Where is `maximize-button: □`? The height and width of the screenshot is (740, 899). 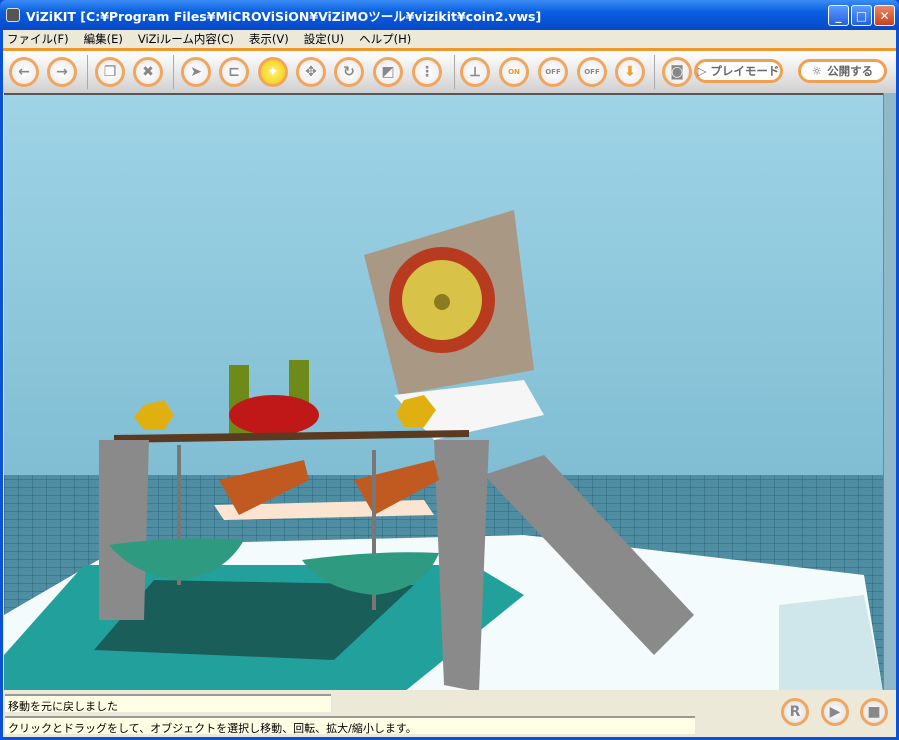 maximize-button: □ is located at coordinates (861, 15).